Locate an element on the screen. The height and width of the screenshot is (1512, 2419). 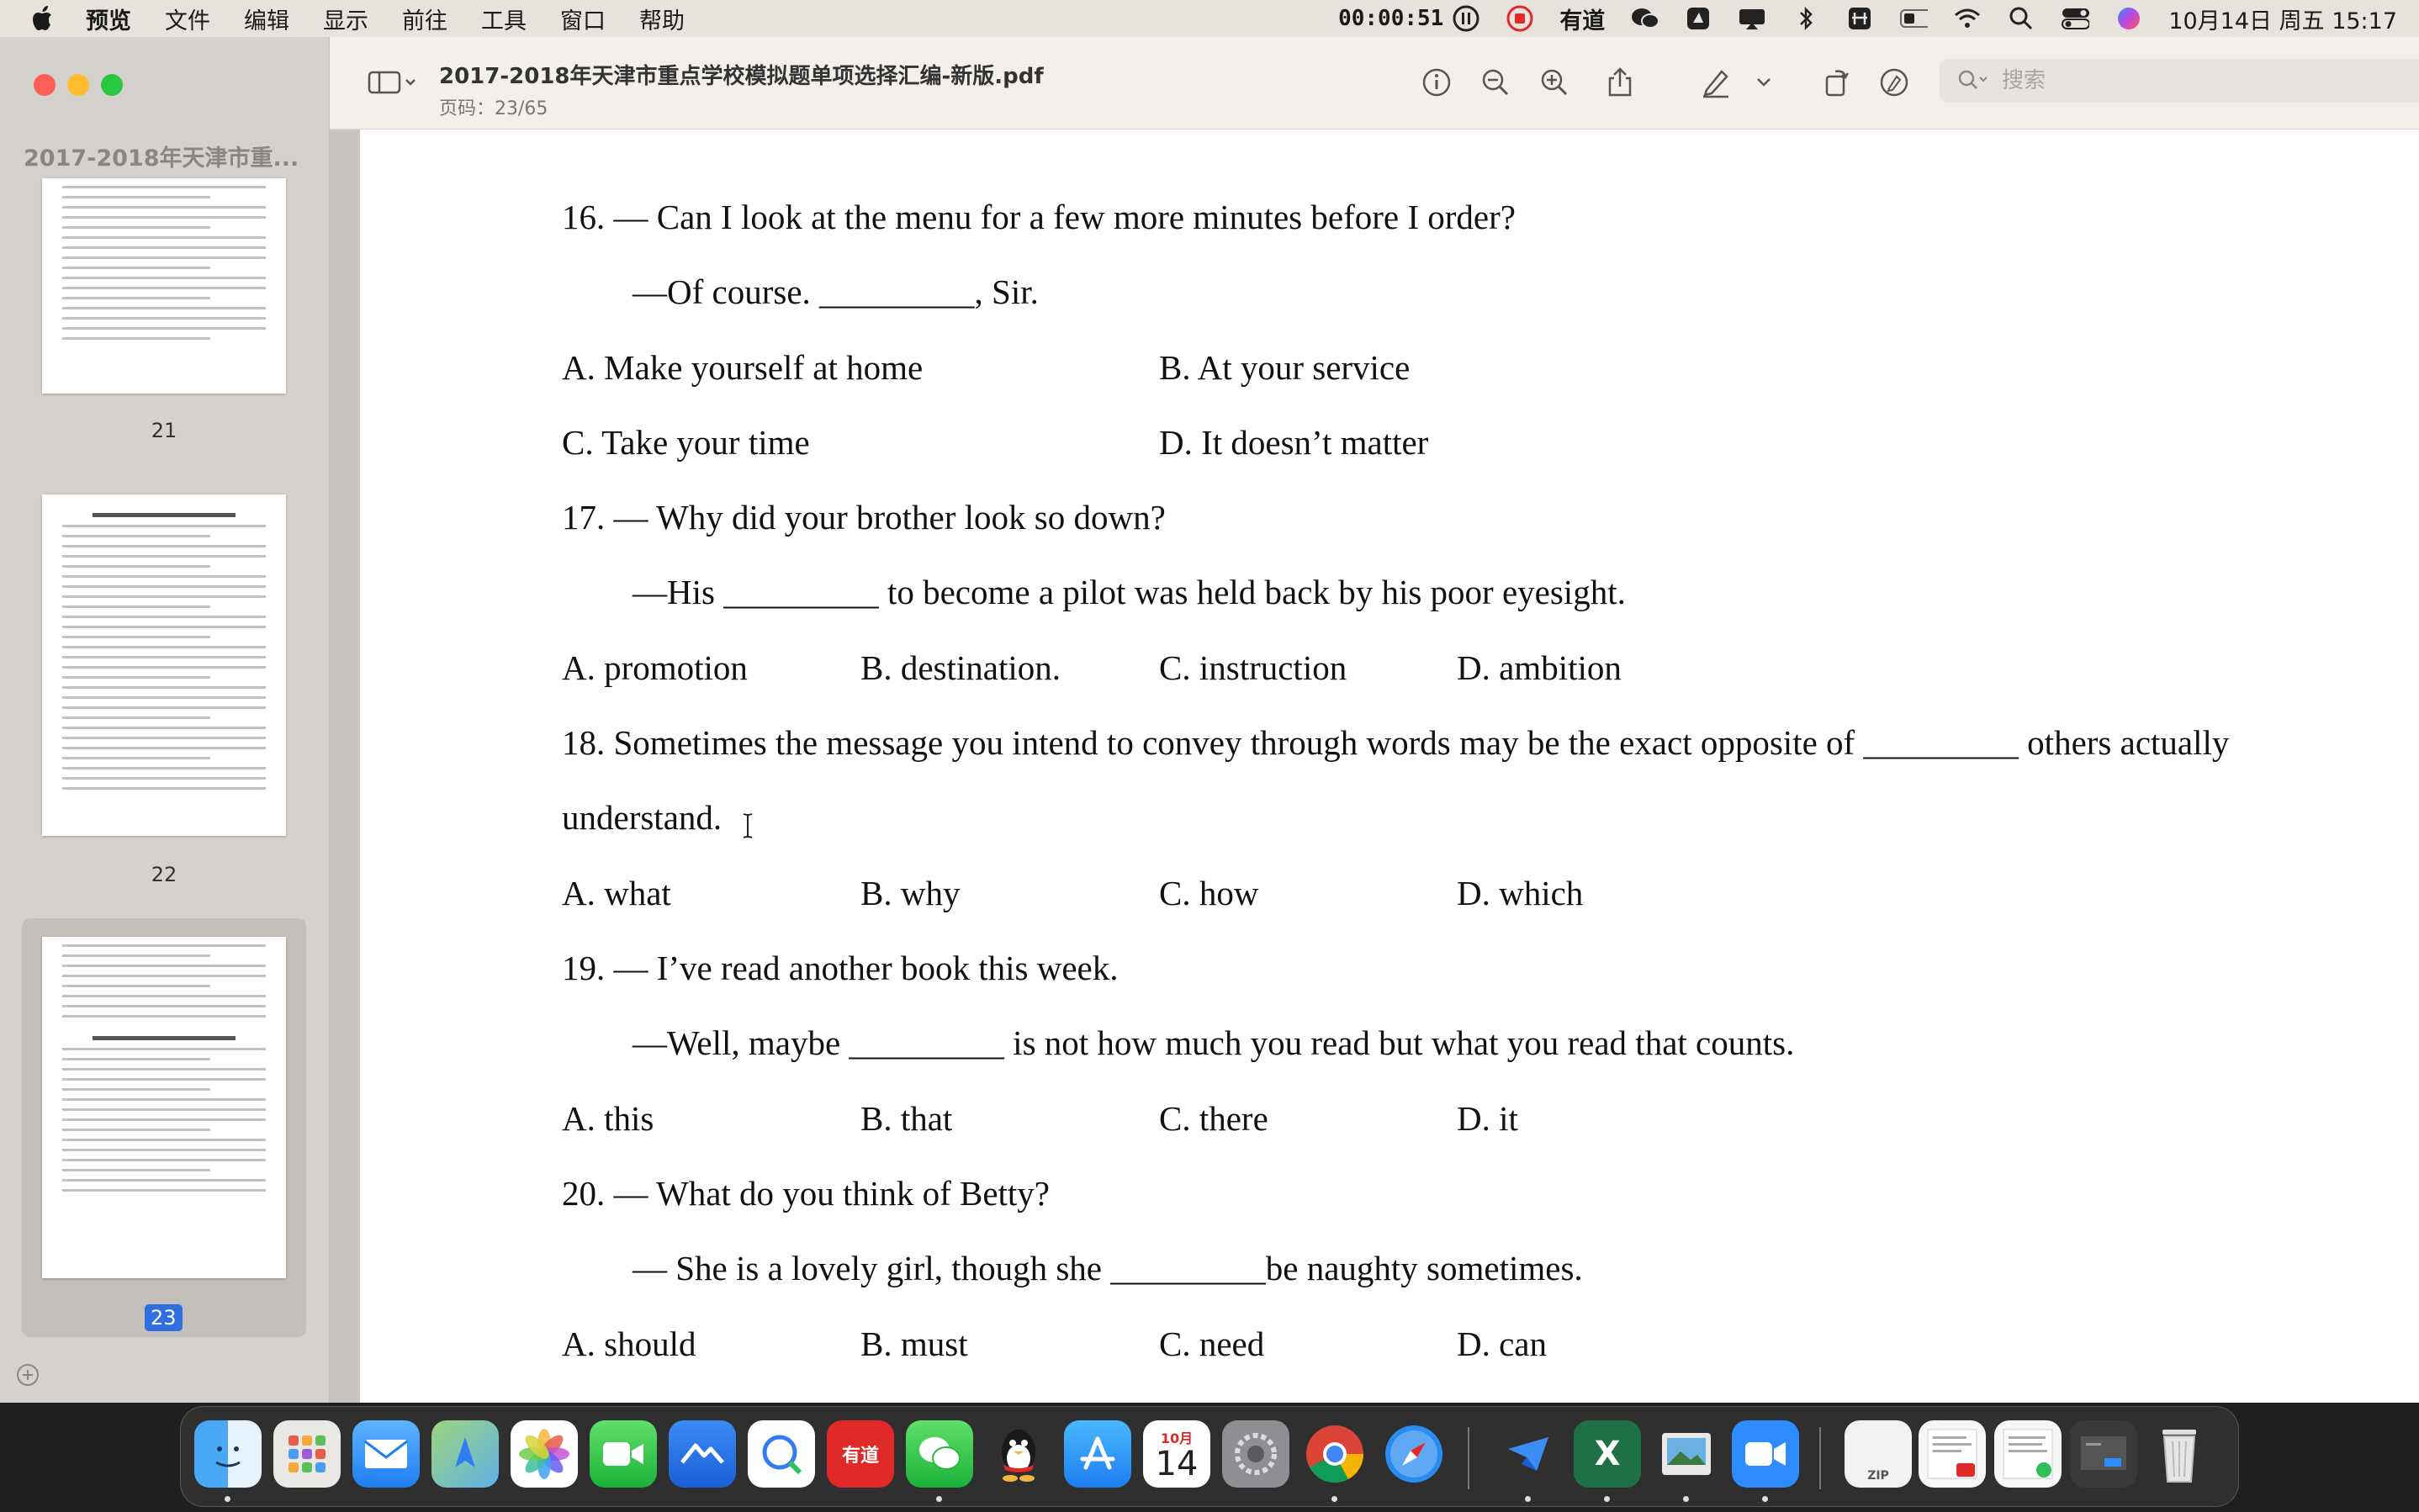
battery-icon is located at coordinates (1914, 18).